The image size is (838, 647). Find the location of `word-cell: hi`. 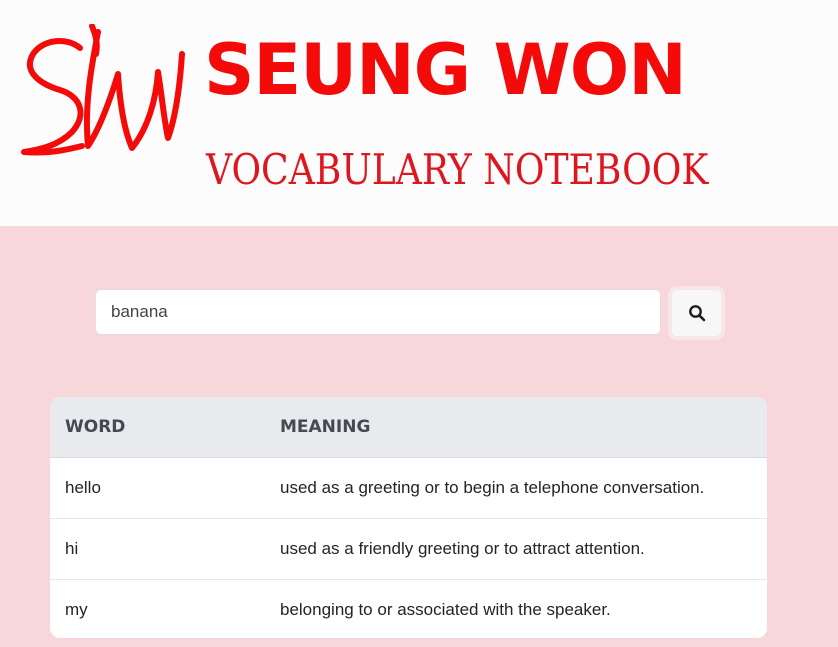

word-cell: hi is located at coordinates (72, 548).